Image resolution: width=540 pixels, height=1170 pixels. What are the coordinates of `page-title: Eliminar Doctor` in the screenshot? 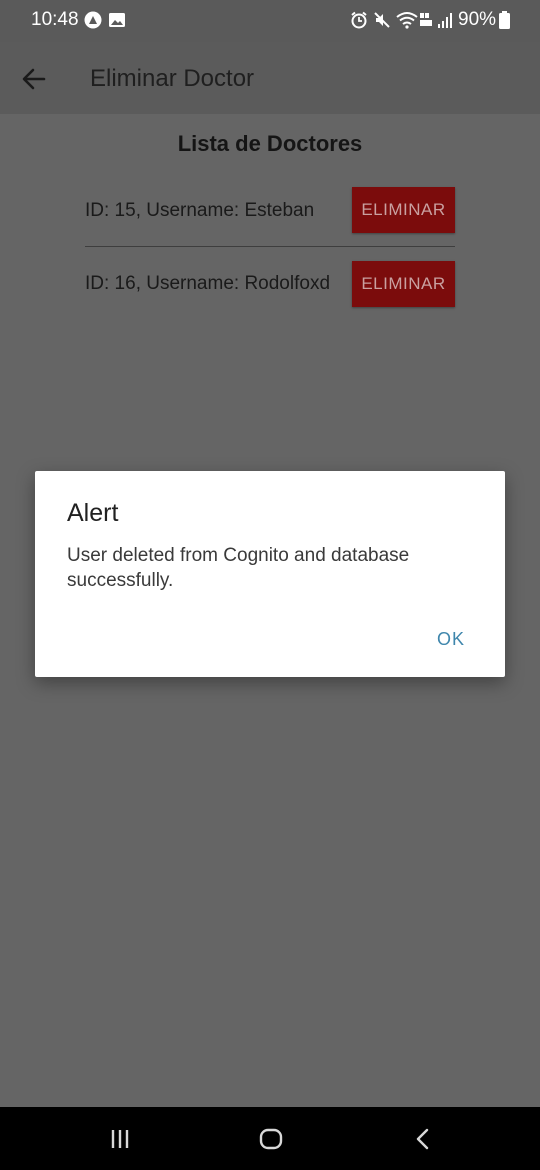 It's located at (172, 78).